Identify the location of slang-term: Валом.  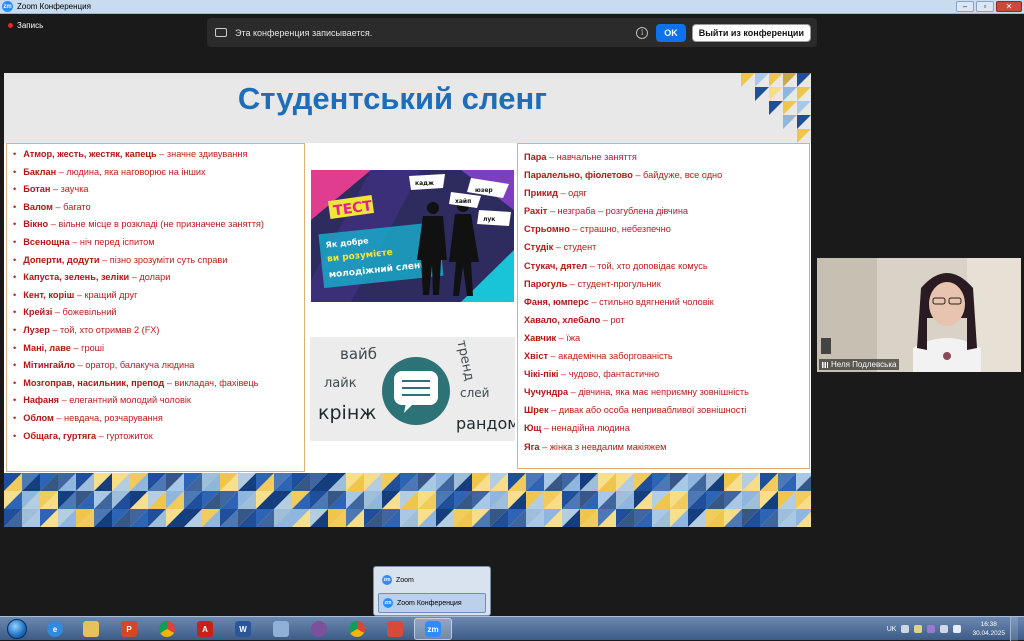
(38, 206).